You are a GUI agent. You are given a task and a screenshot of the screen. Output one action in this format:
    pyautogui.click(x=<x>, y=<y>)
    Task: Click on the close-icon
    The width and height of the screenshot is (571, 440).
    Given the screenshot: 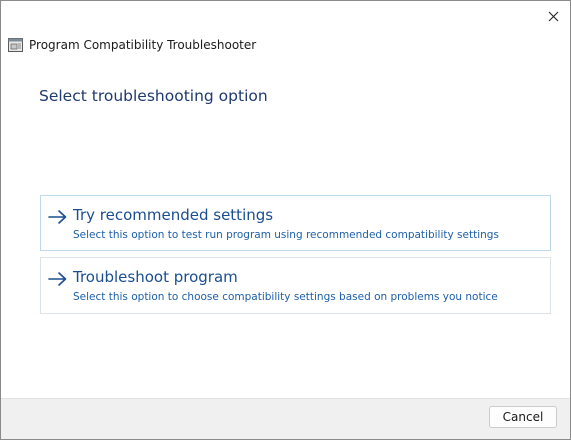 What is the action you would take?
    pyautogui.click(x=553, y=16)
    